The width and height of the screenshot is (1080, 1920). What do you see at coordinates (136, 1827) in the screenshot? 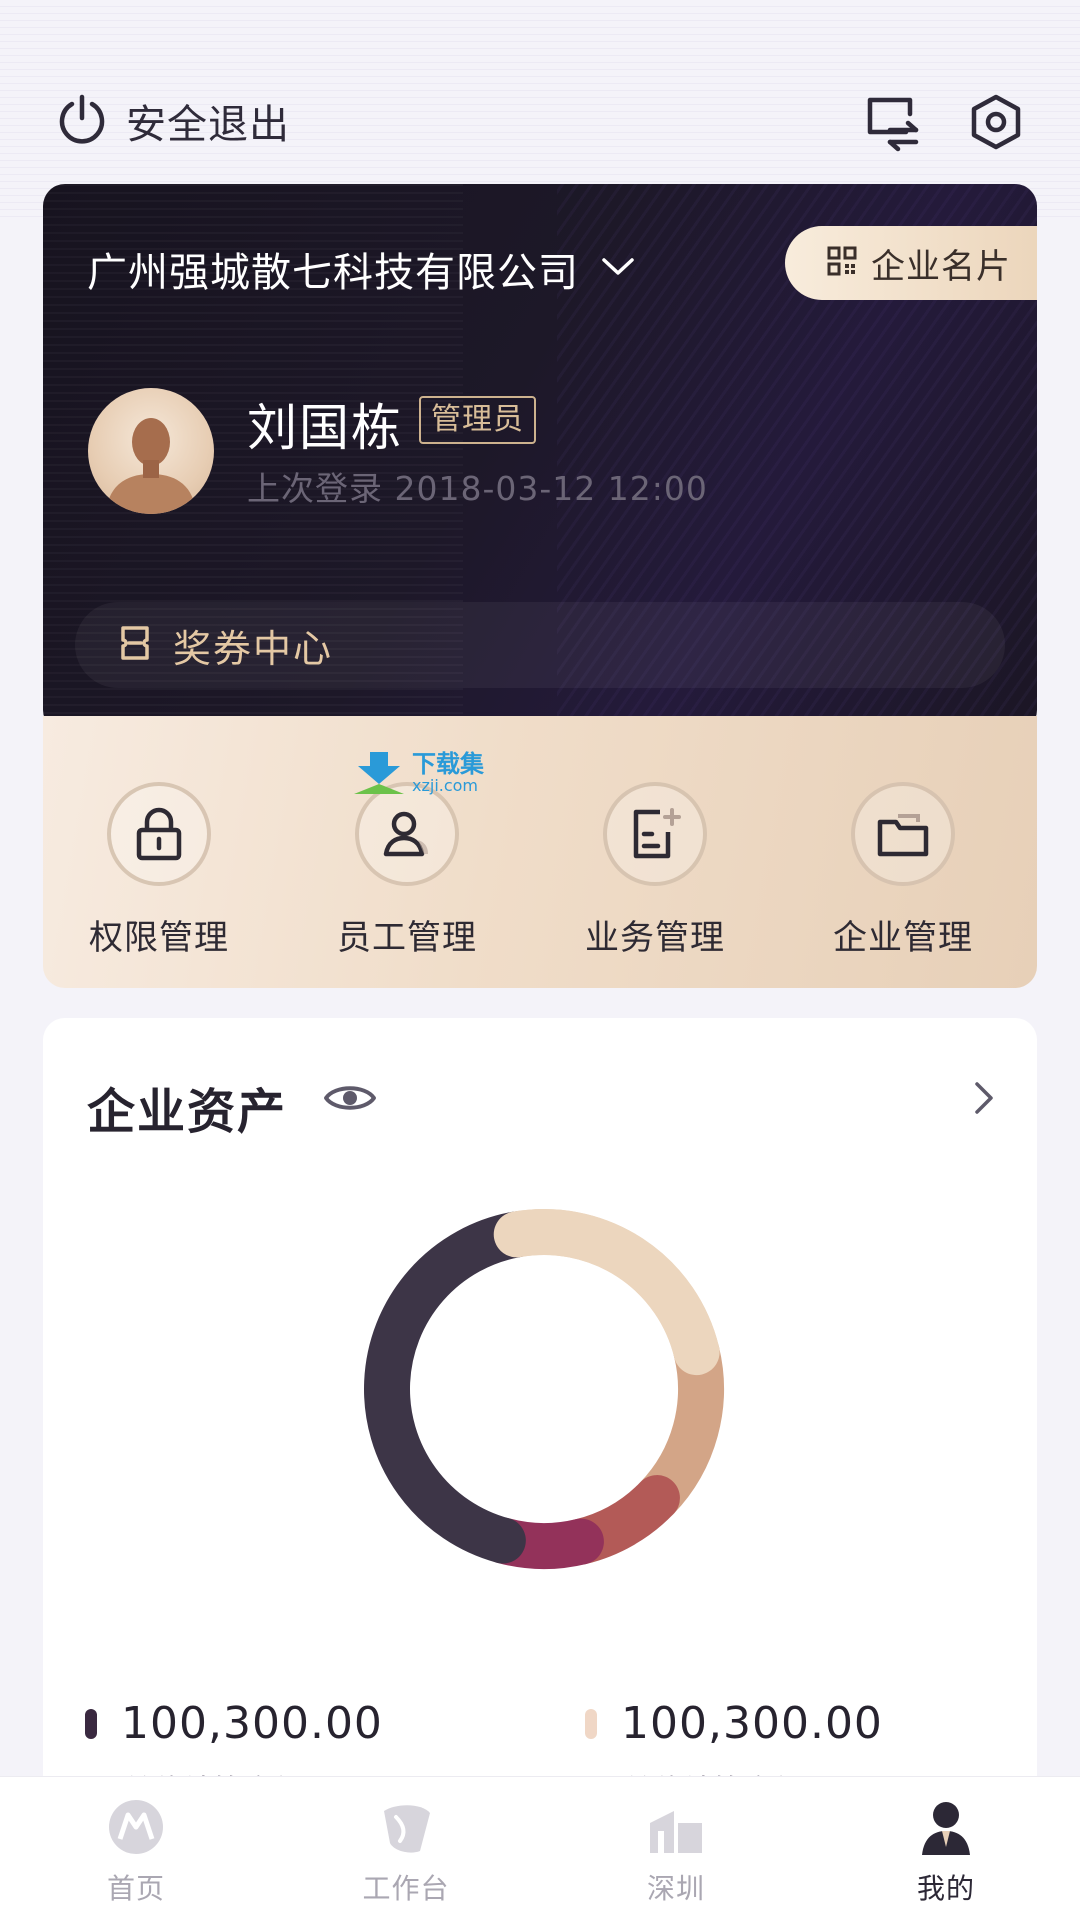
I see `home-logo-icon` at bounding box center [136, 1827].